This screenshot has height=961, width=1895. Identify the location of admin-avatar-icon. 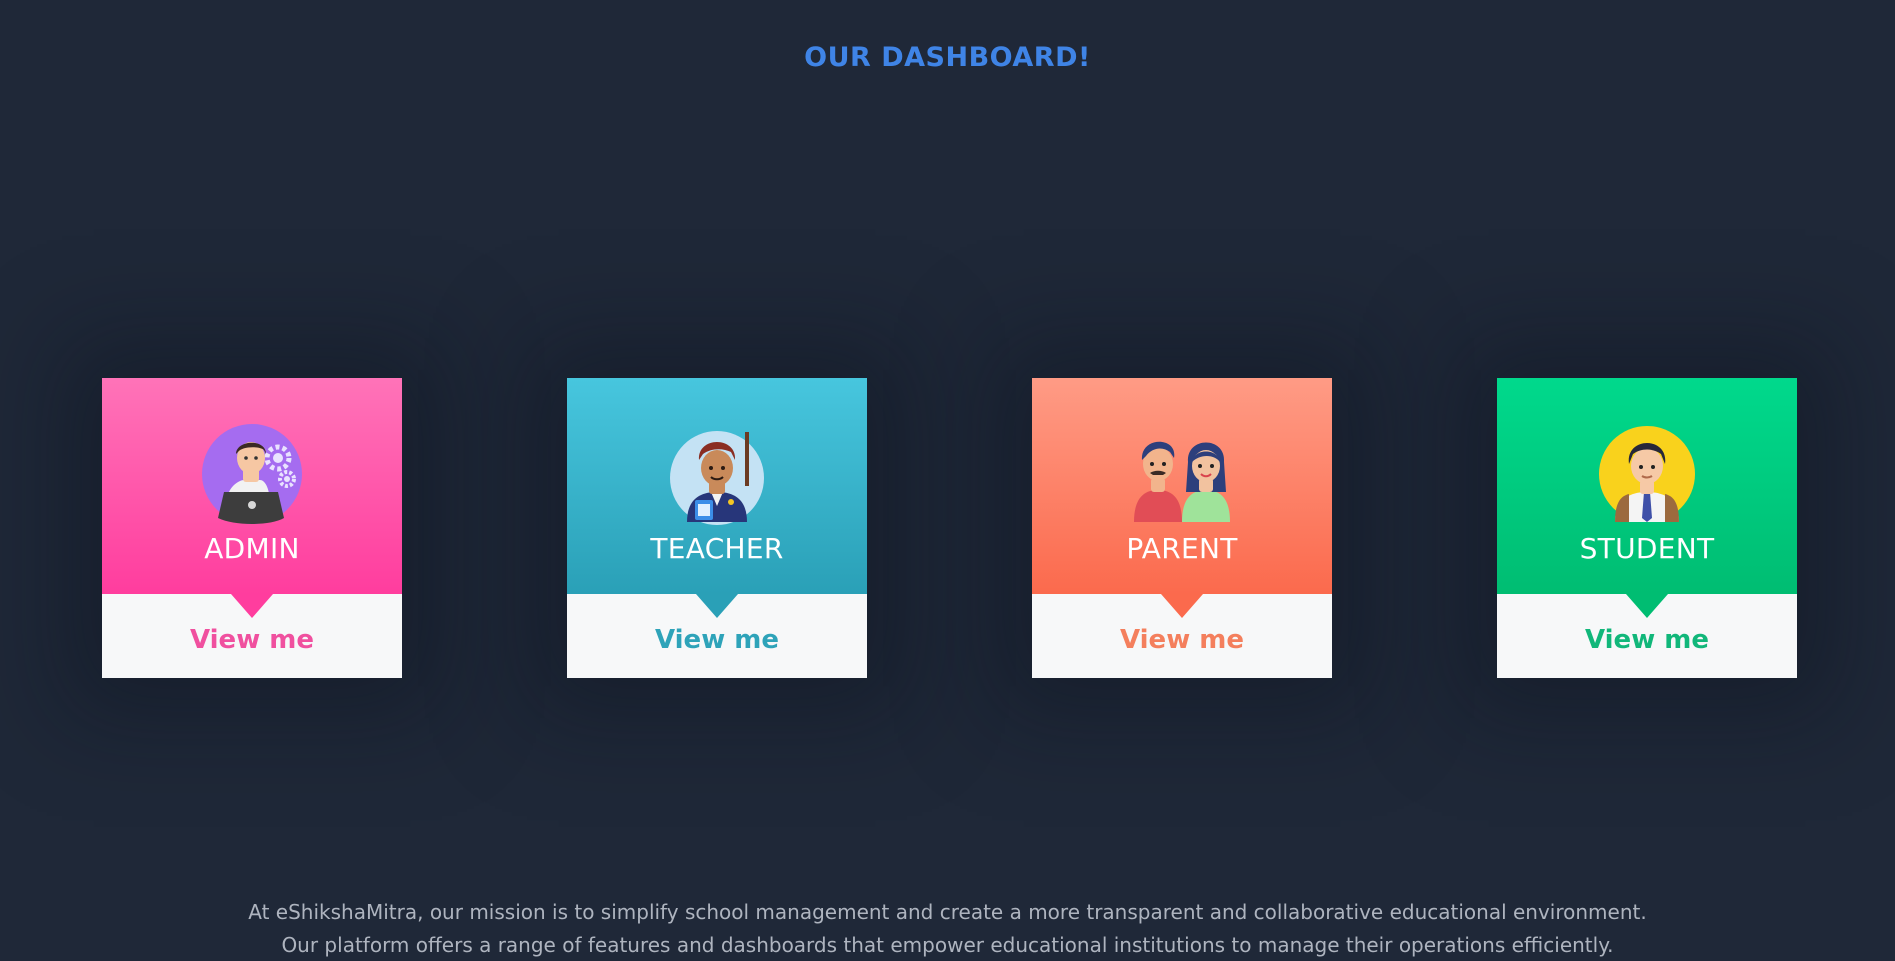
(252, 474).